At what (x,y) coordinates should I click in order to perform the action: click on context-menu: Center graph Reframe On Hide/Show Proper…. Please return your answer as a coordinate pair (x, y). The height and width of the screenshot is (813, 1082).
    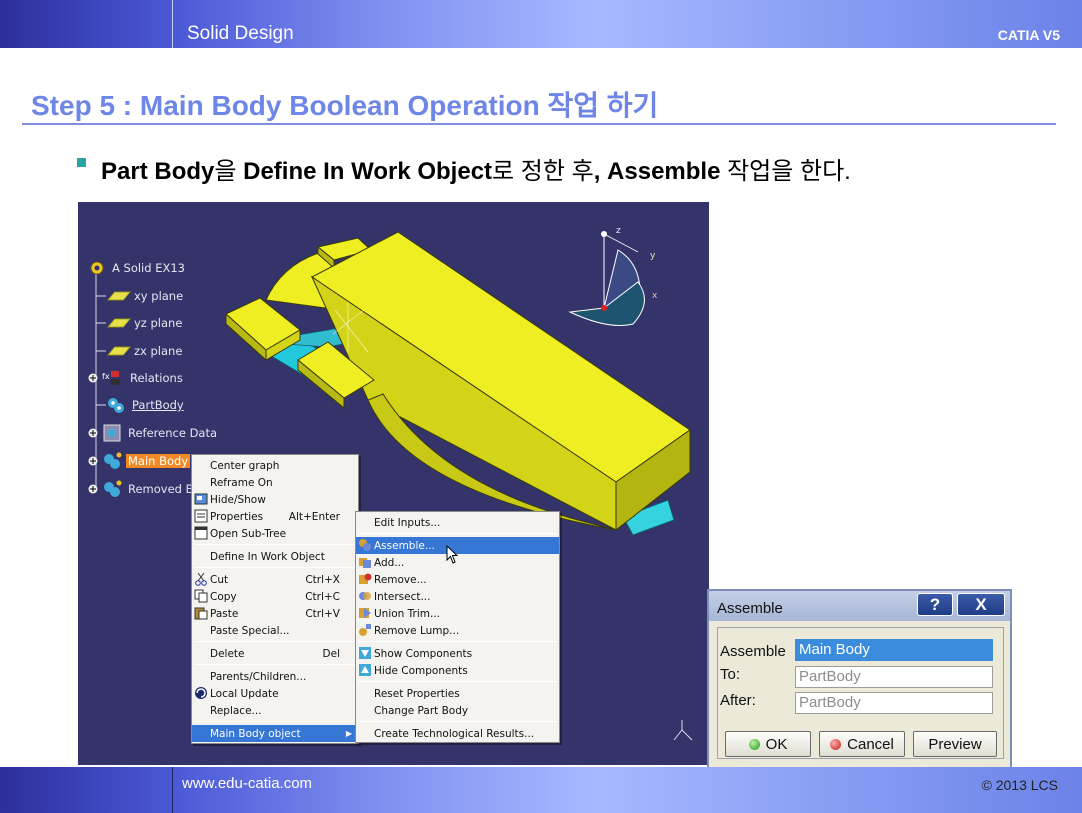
    Looking at the image, I should click on (275, 599).